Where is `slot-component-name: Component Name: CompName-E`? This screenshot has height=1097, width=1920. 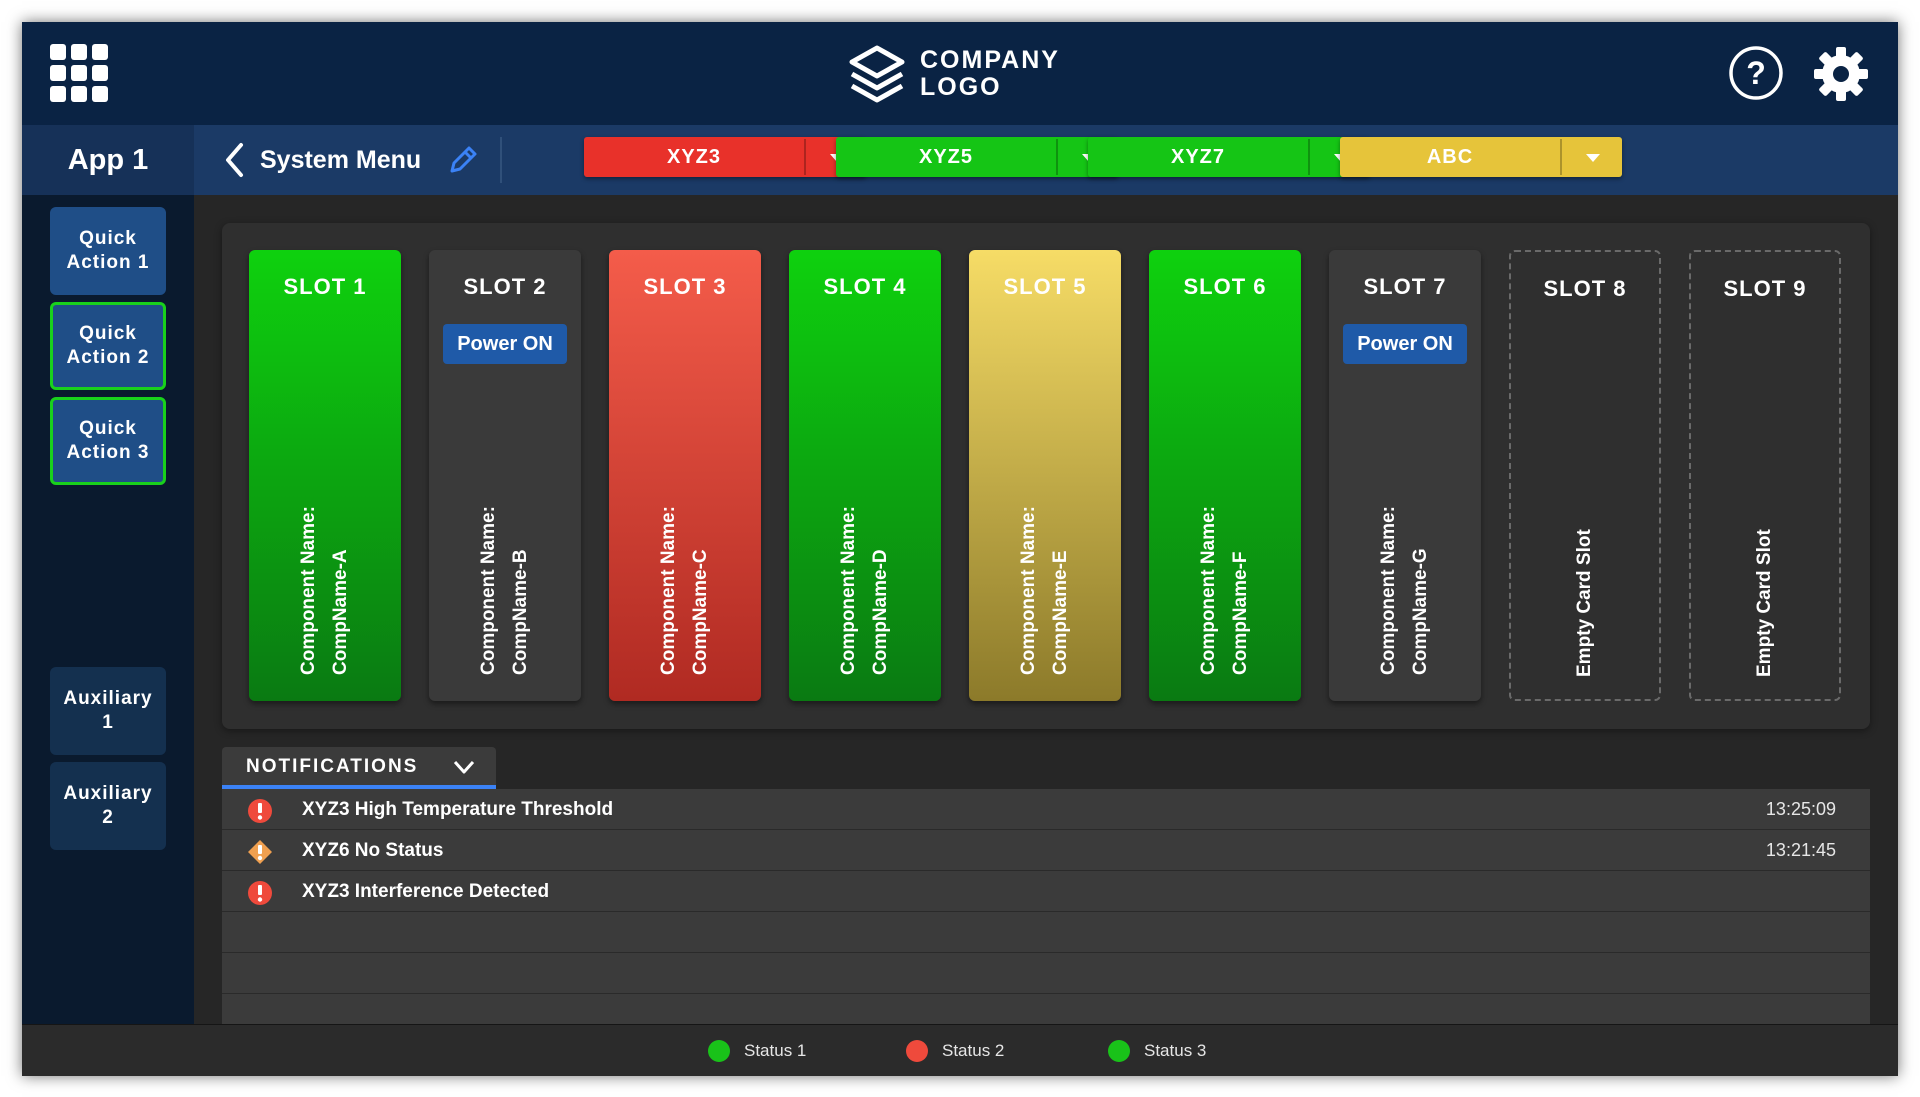
slot-component-name: Component Name: CompName-E is located at coordinates (1044, 590).